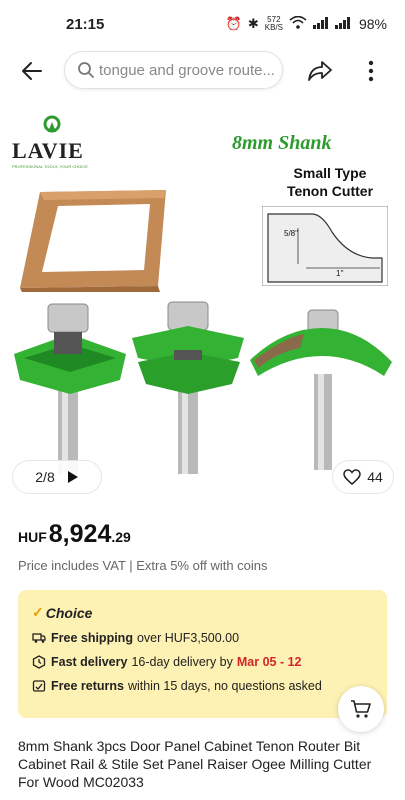  Describe the element at coordinates (273, 27) in the screenshot. I see `network-speed-unit: KB/S` at that location.